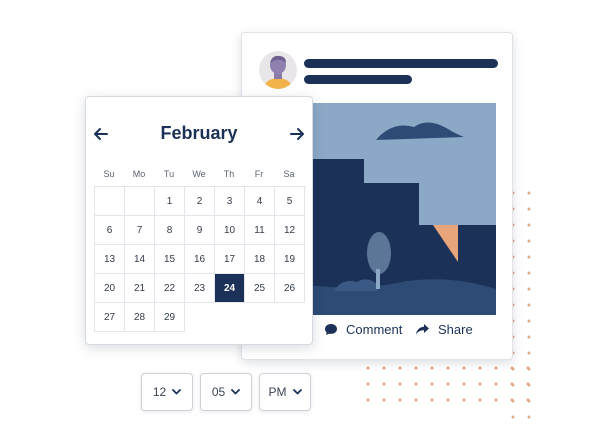 The height and width of the screenshot is (437, 600). I want to click on calendar-day: 4, so click(260, 201).